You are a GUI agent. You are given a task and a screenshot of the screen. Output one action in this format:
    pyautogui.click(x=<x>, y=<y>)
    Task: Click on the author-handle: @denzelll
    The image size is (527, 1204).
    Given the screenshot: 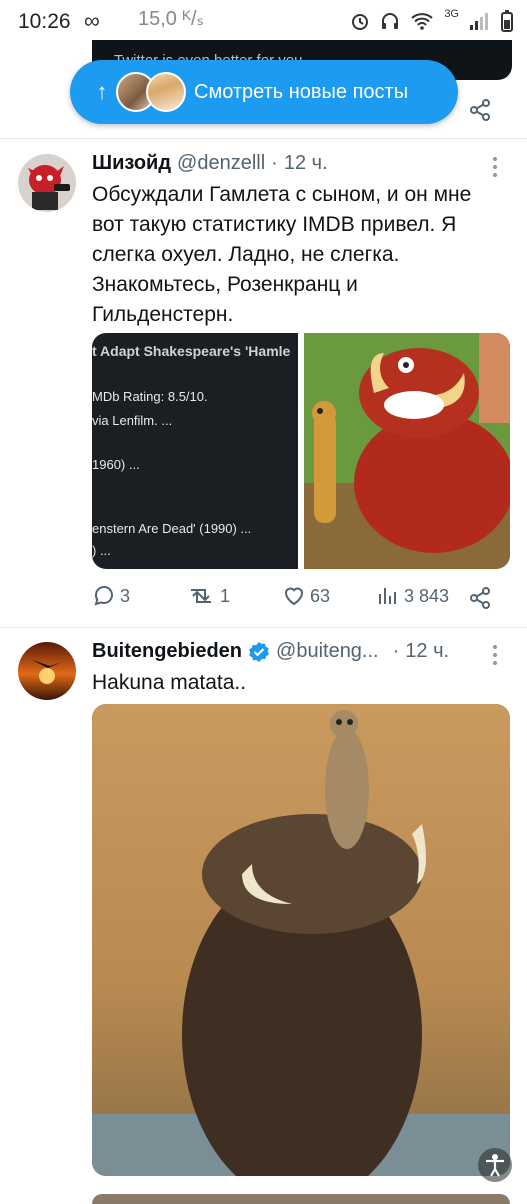 What is the action you would take?
    pyautogui.click(x=221, y=163)
    